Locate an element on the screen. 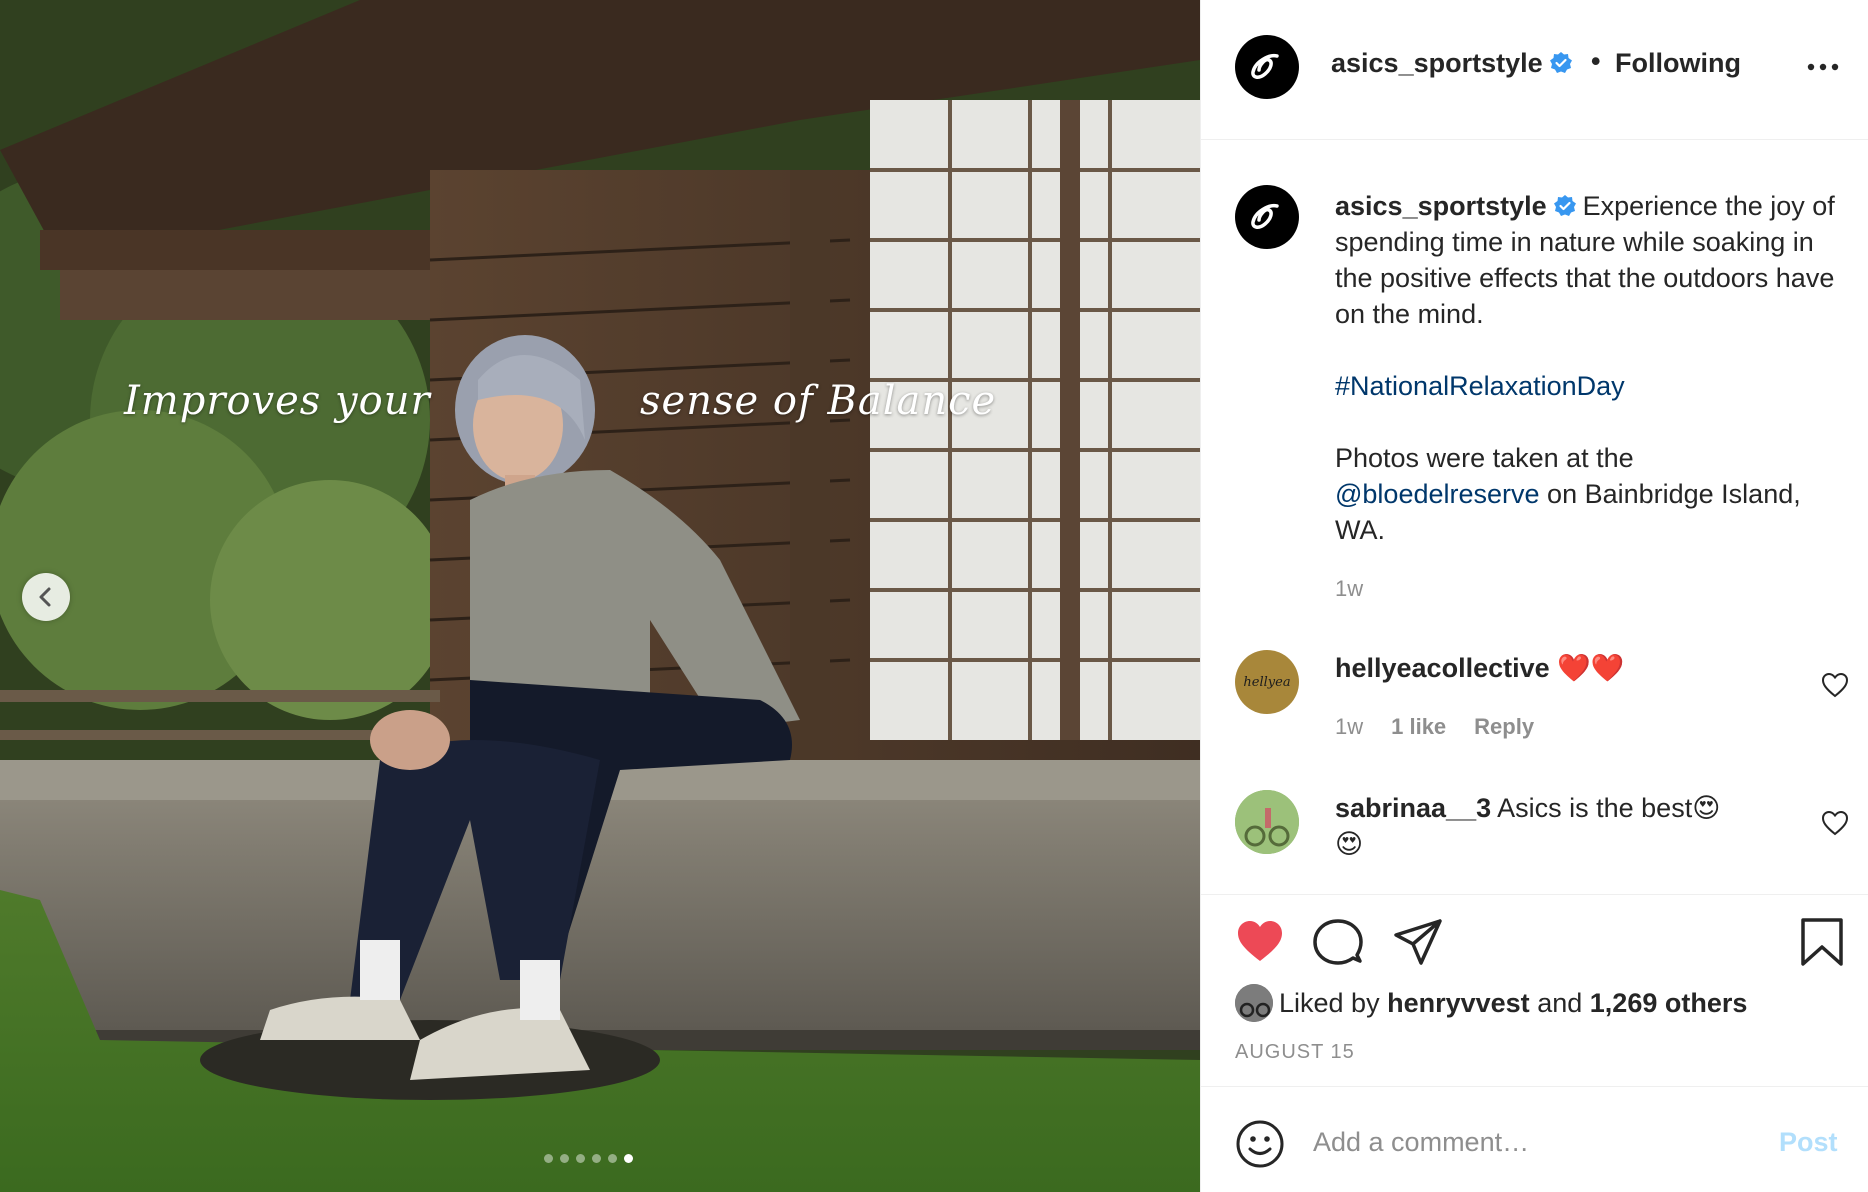 Image resolution: width=1868 pixels, height=1192 pixels. like-heart-icon is located at coordinates (1260, 942).